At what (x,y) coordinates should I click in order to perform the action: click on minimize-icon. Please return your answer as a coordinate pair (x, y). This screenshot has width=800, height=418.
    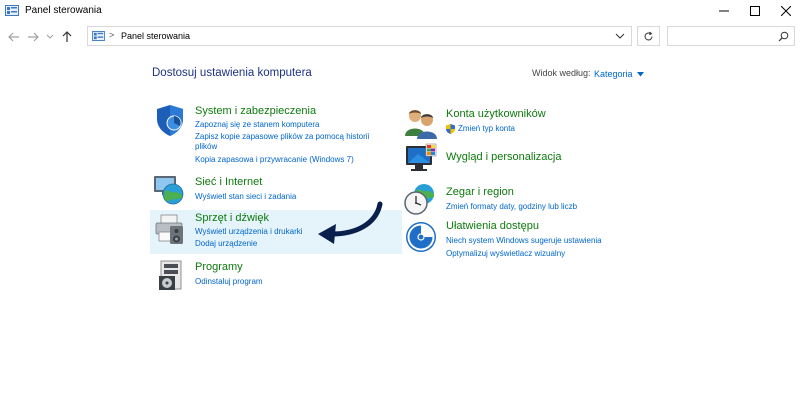
    Looking at the image, I should click on (724, 11).